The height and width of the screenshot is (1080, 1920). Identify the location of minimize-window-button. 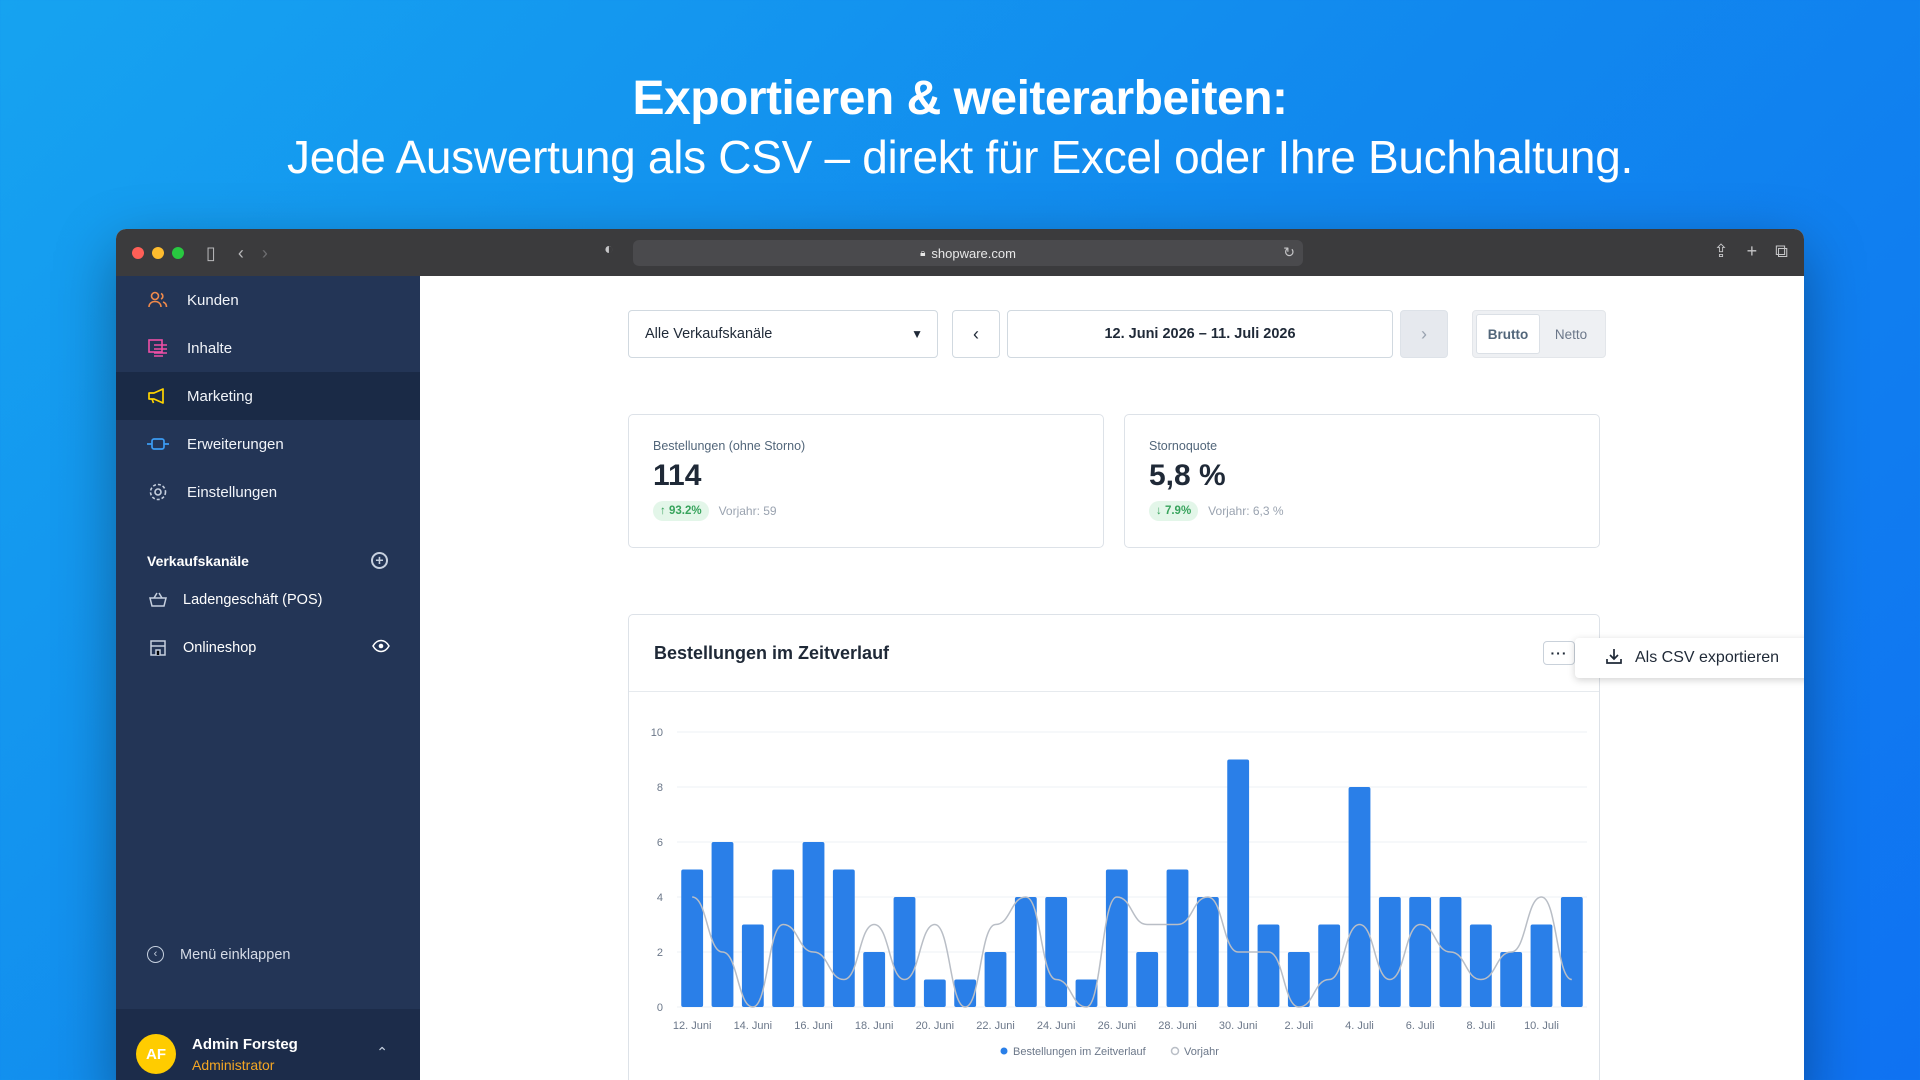
(158, 252).